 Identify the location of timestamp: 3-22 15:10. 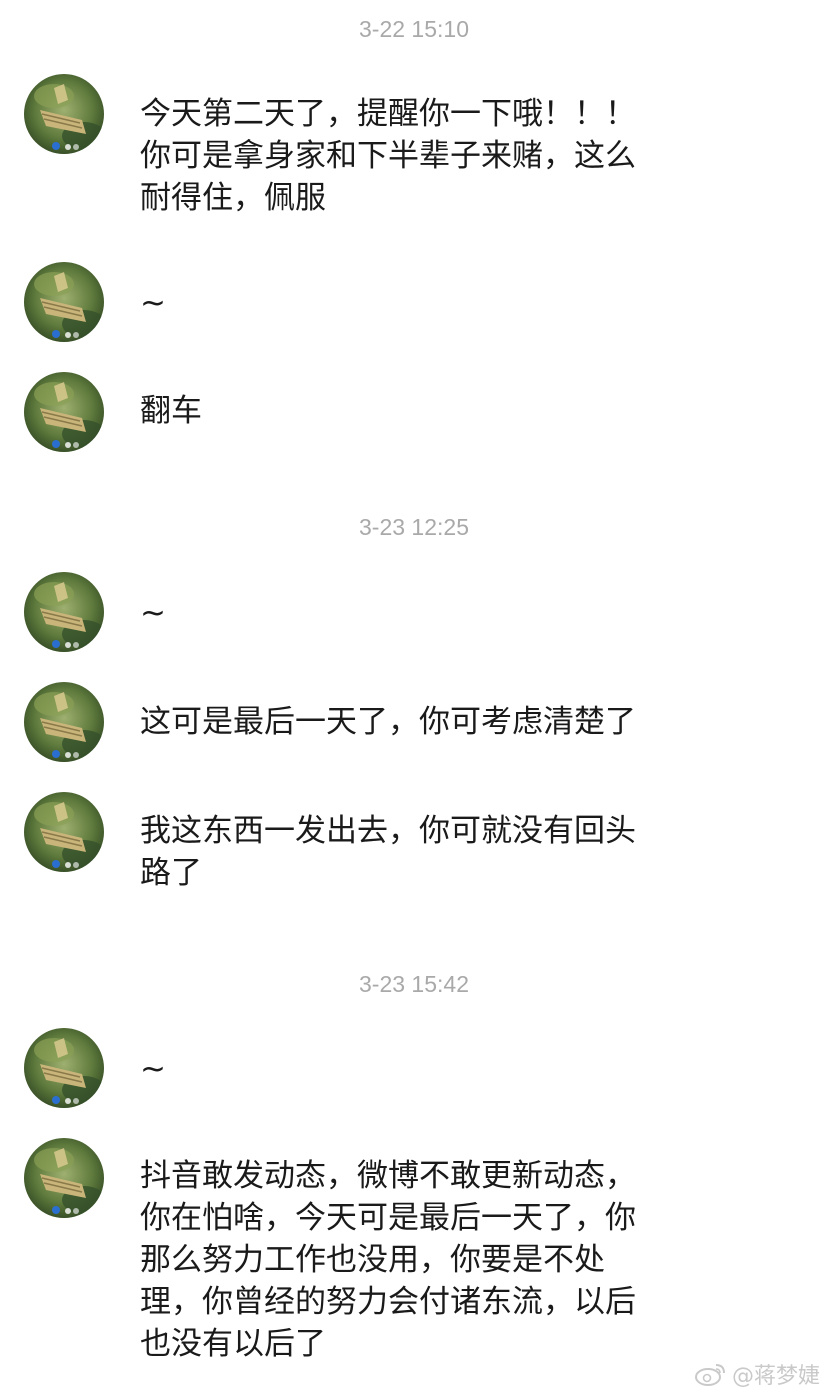
(414, 29).